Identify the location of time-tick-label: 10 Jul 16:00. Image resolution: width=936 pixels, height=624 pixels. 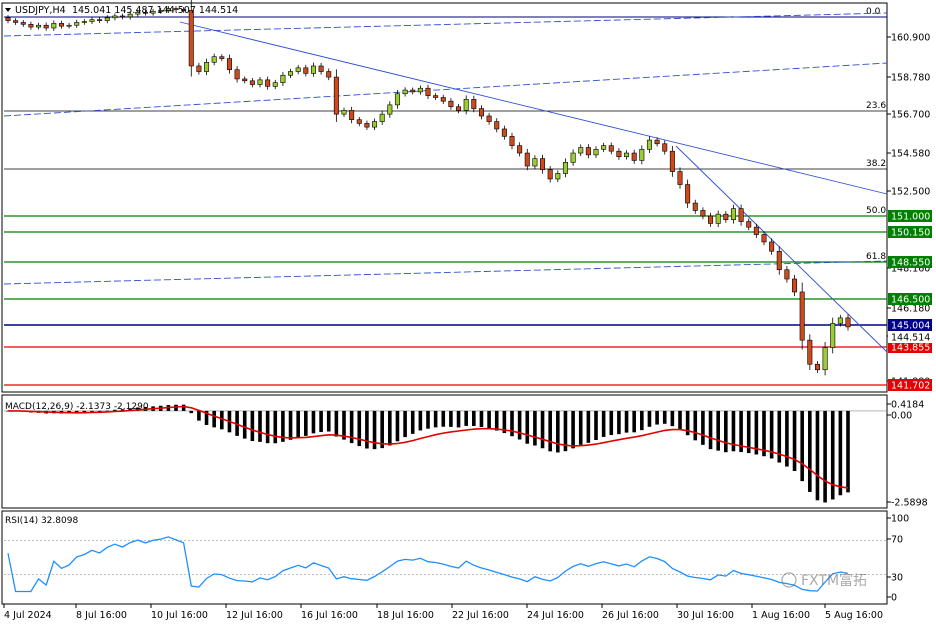
(179, 615).